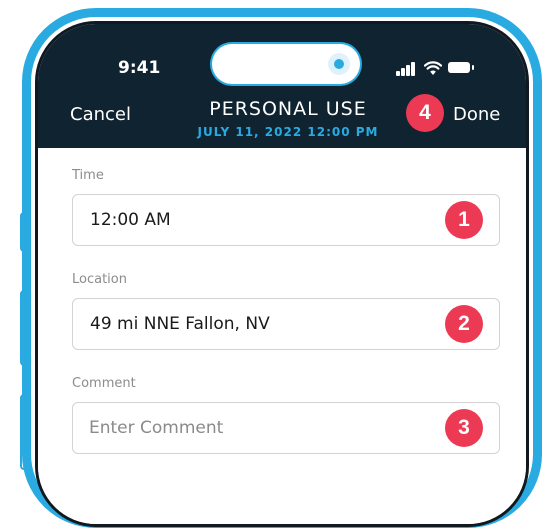  What do you see at coordinates (433, 68) in the screenshot?
I see `wifi-icon` at bounding box center [433, 68].